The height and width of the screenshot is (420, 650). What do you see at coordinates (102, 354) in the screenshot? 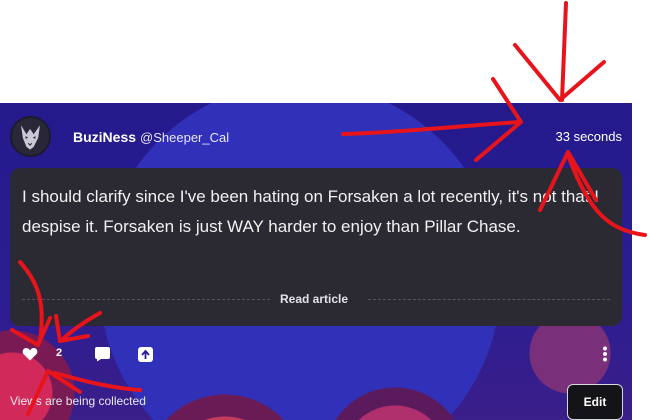
I see `comment-icon` at bounding box center [102, 354].